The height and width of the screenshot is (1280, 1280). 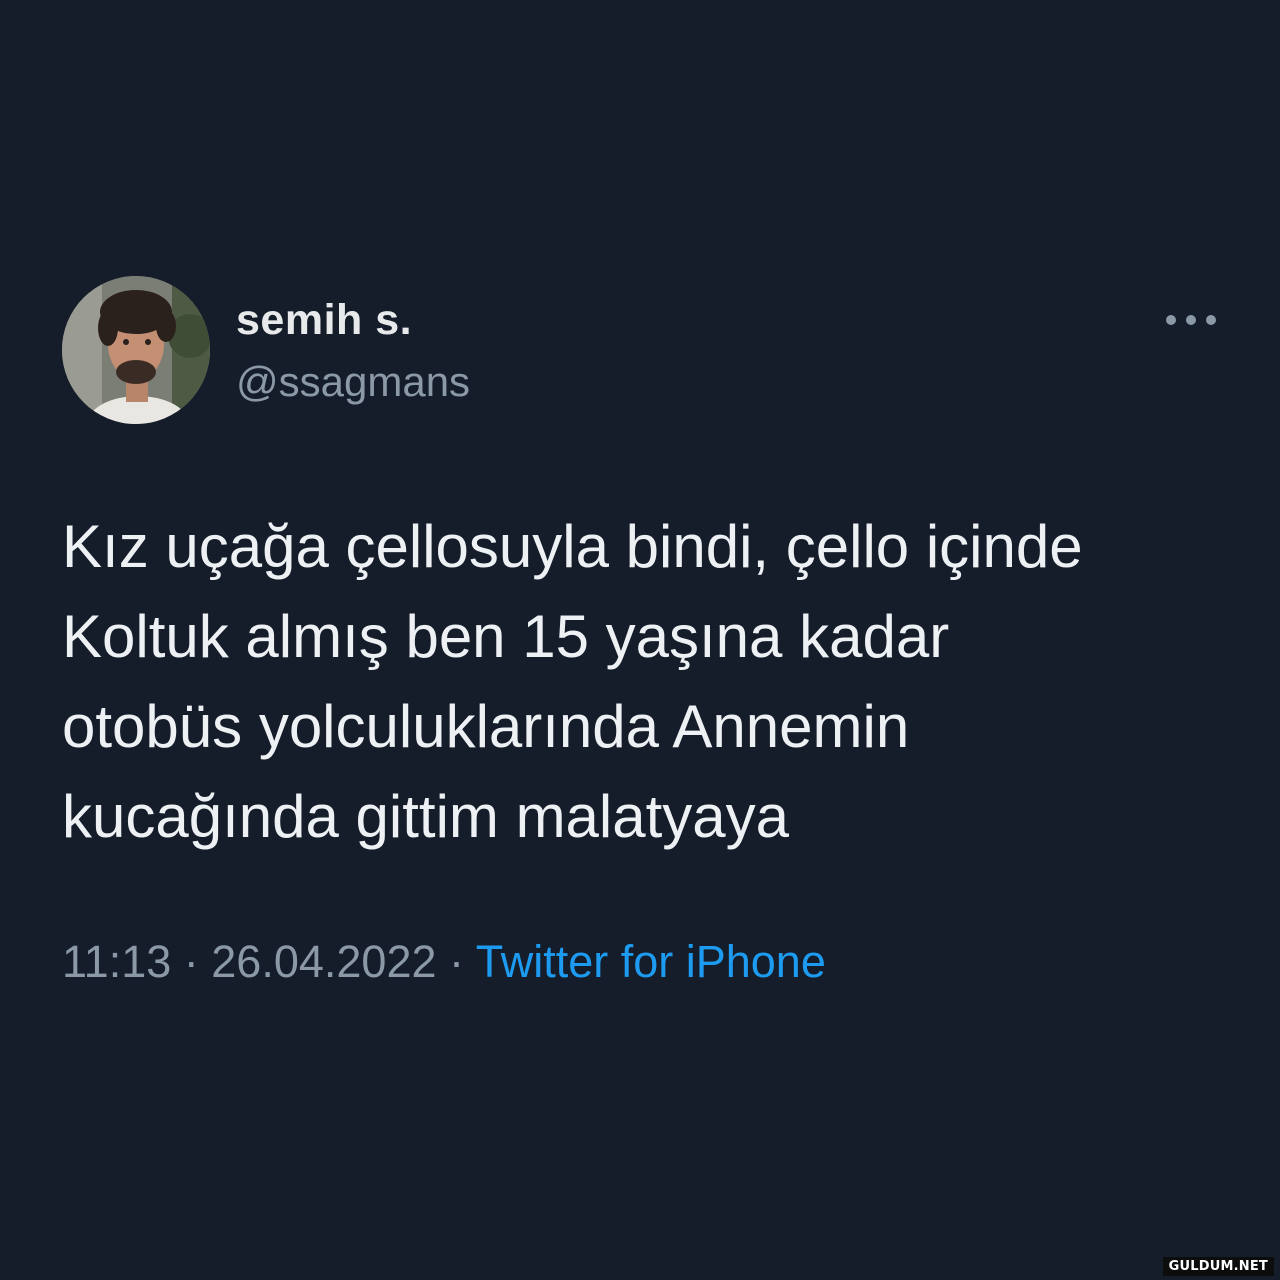 What do you see at coordinates (324, 320) in the screenshot?
I see `display-name: semih s.` at bounding box center [324, 320].